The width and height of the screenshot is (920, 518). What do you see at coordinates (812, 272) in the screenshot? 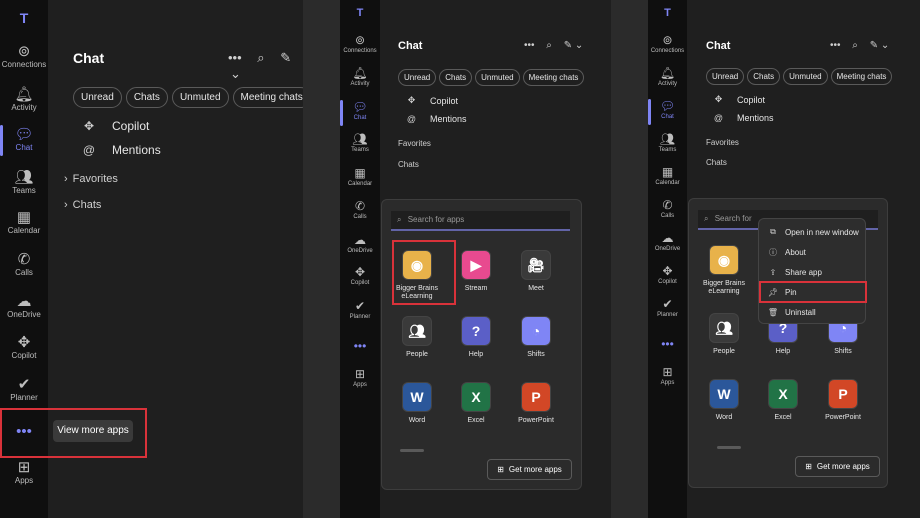
I see `menu-item-share-app: ⇪ Share app` at bounding box center [812, 272].